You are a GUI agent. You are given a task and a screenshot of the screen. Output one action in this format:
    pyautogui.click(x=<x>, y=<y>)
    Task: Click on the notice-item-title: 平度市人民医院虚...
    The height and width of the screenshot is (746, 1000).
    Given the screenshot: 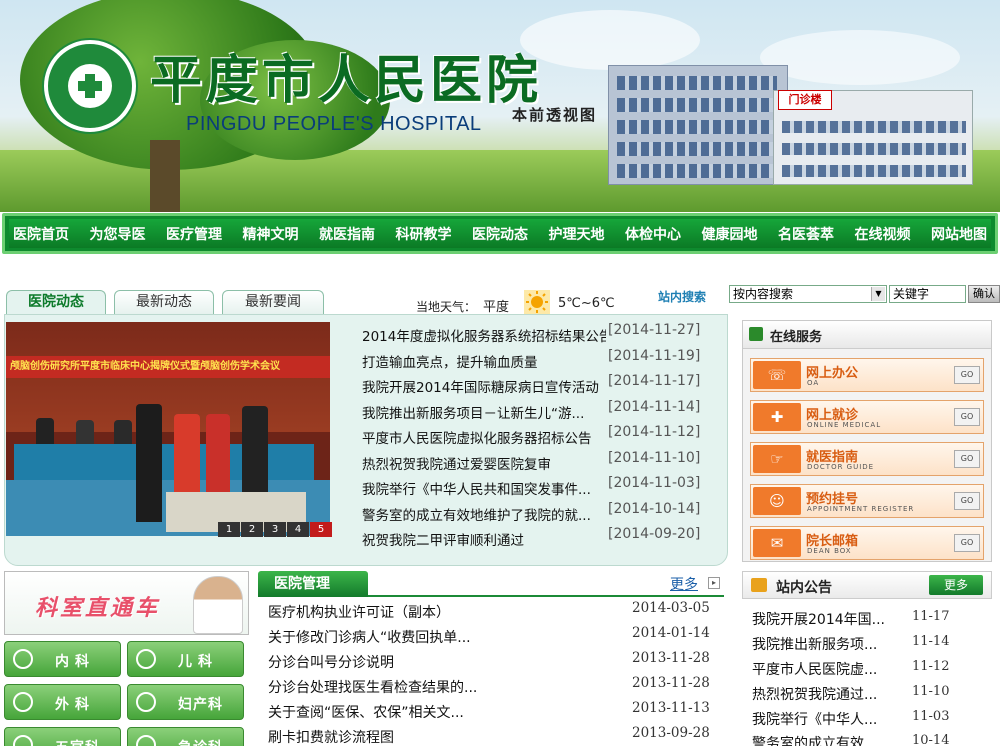 What is the action you would take?
    pyautogui.click(x=814, y=669)
    